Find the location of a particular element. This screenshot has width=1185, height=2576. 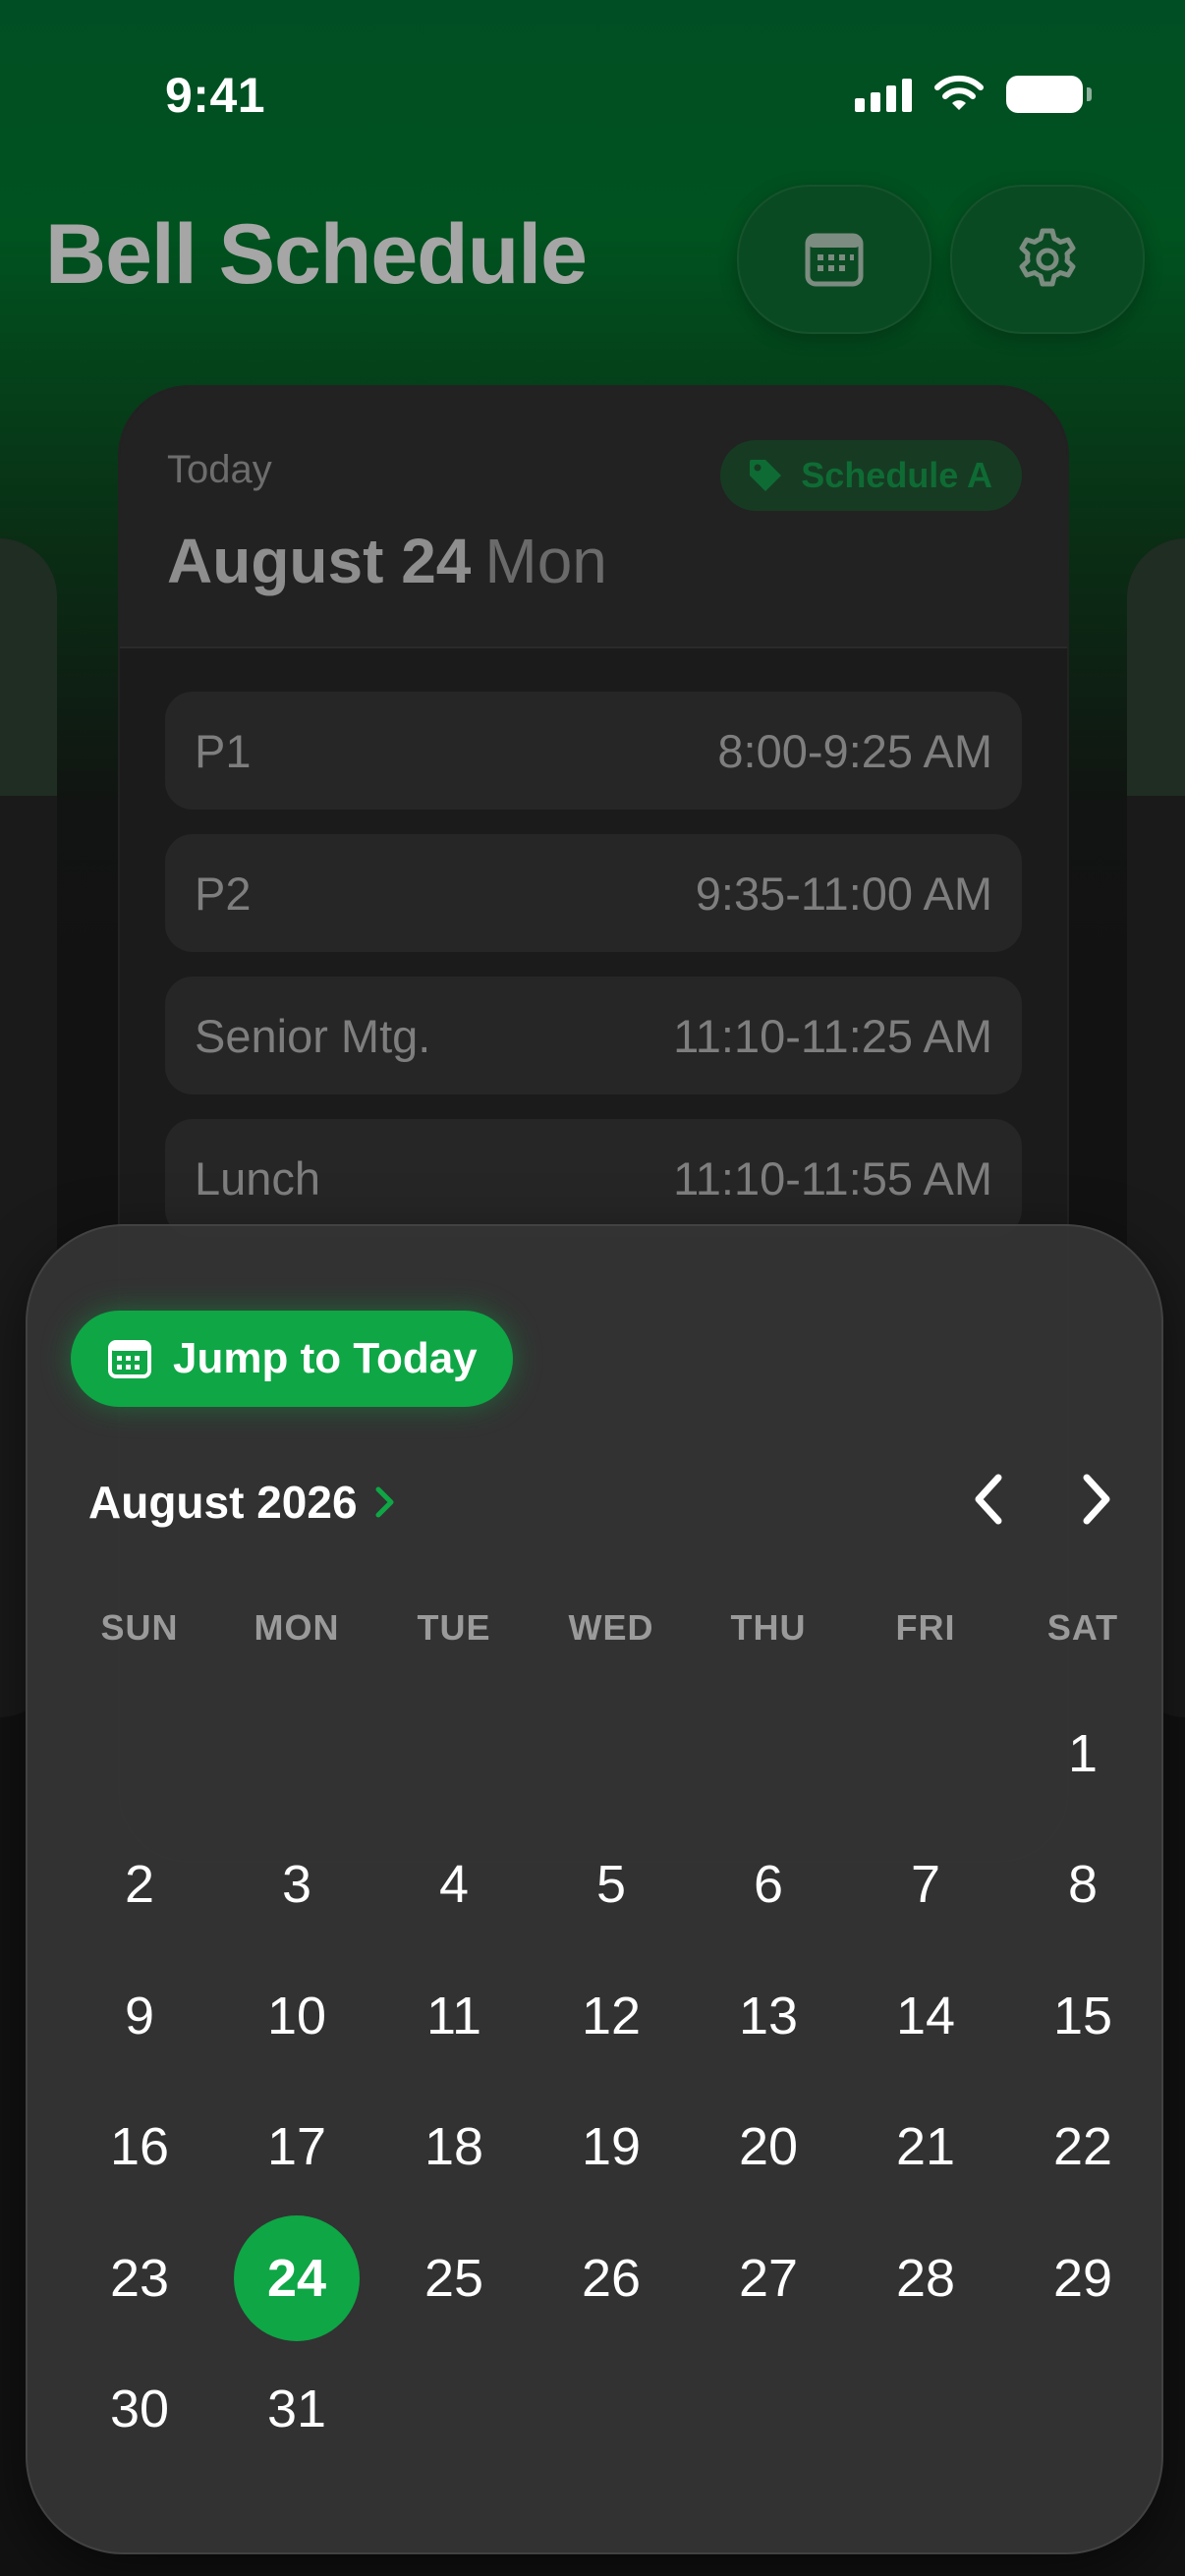

day-number: 13 is located at coordinates (769, 2015).